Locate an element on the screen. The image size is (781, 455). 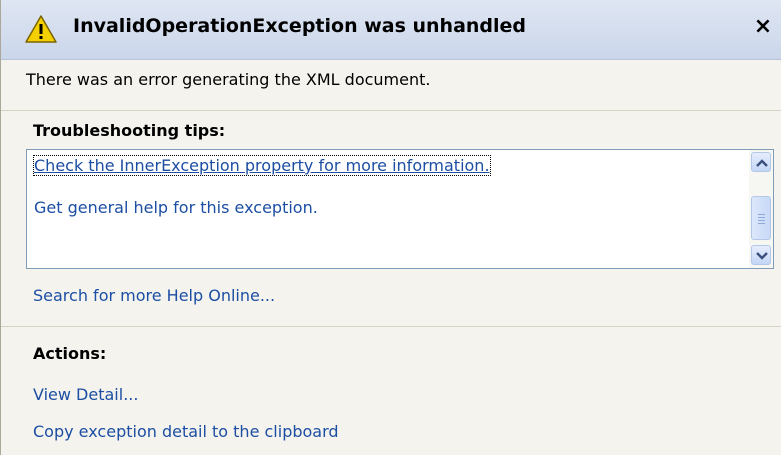
warning-icon is located at coordinates (41, 29).